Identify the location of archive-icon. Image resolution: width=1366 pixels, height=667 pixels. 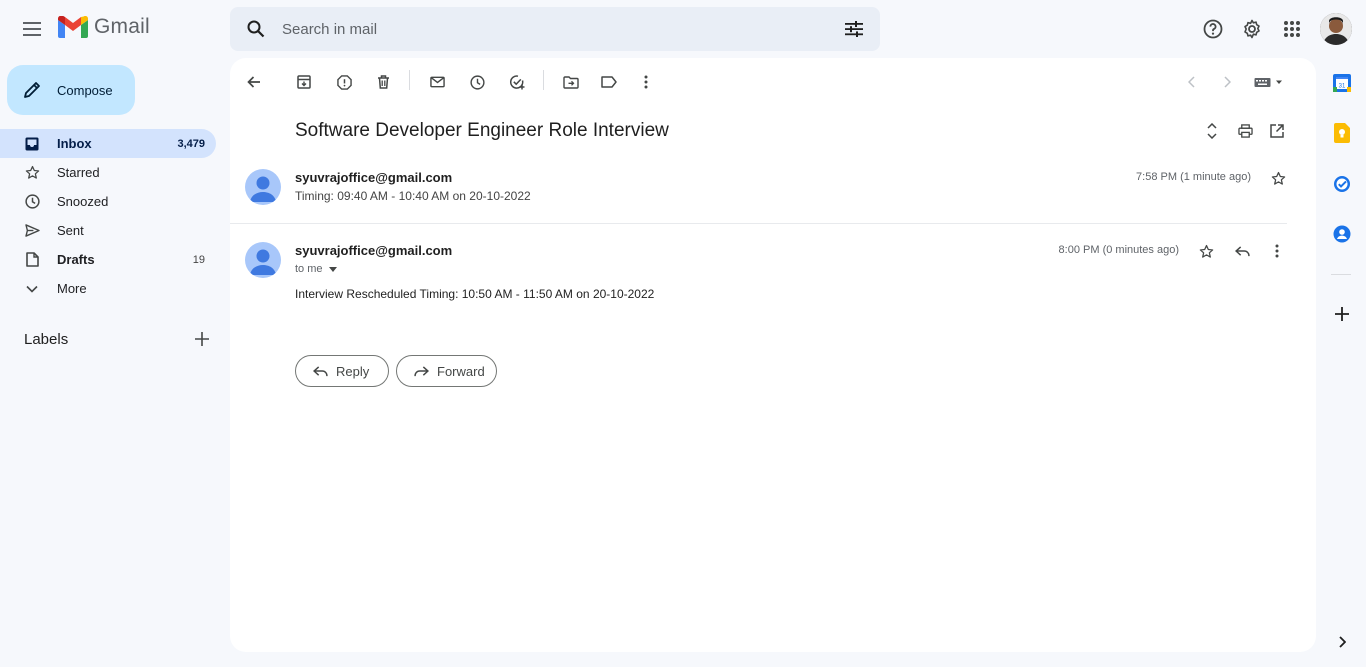
(304, 82).